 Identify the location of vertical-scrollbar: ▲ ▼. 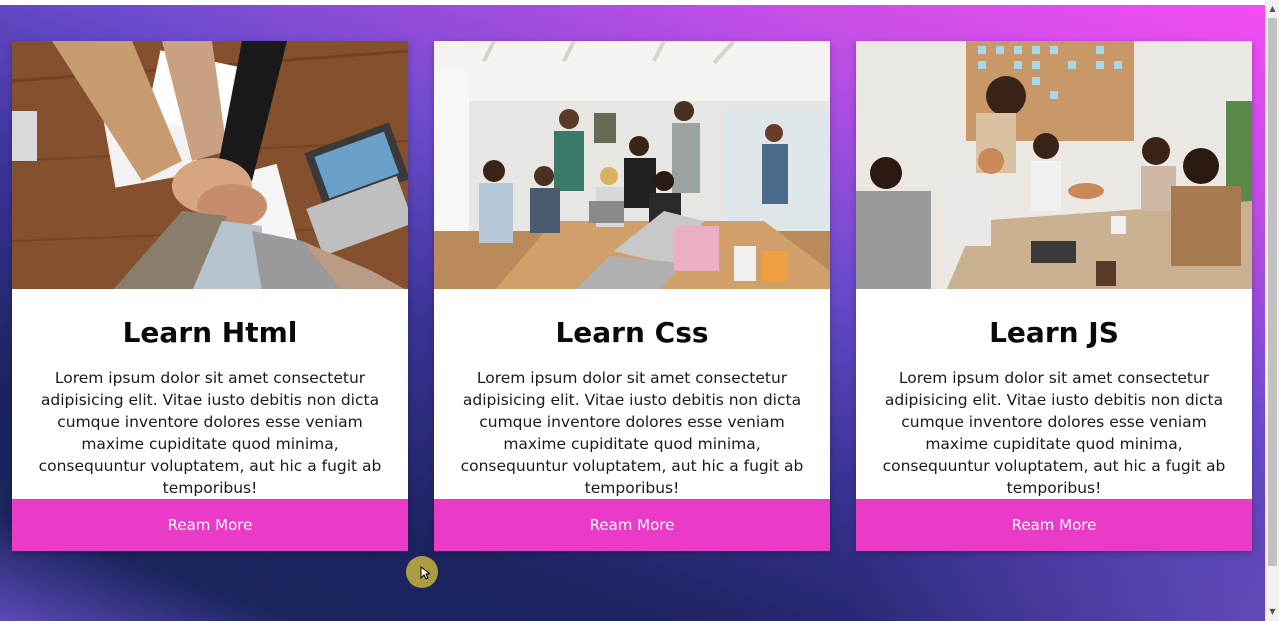
(1272, 310).